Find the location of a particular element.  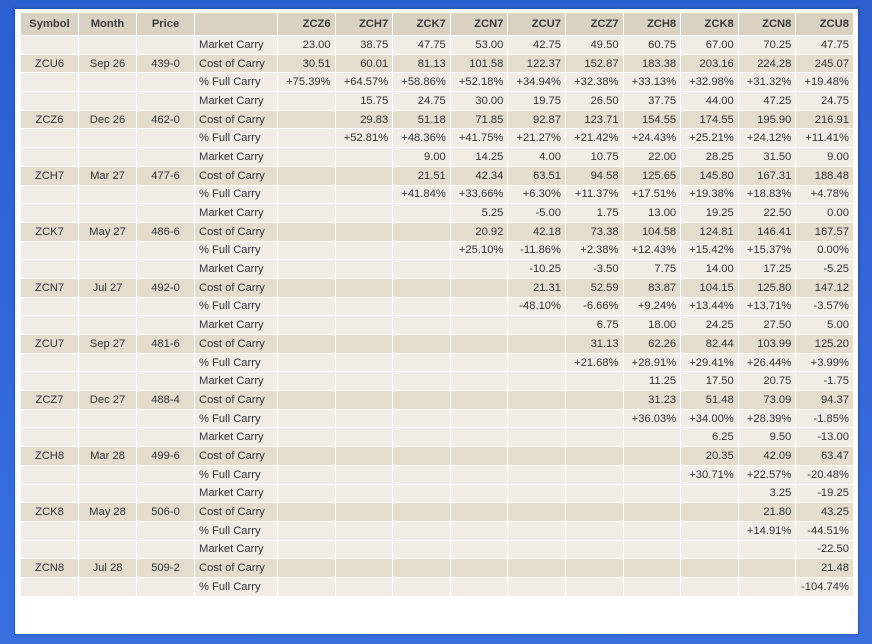

cost-value-cell: 92.87 is located at coordinates (536, 119).